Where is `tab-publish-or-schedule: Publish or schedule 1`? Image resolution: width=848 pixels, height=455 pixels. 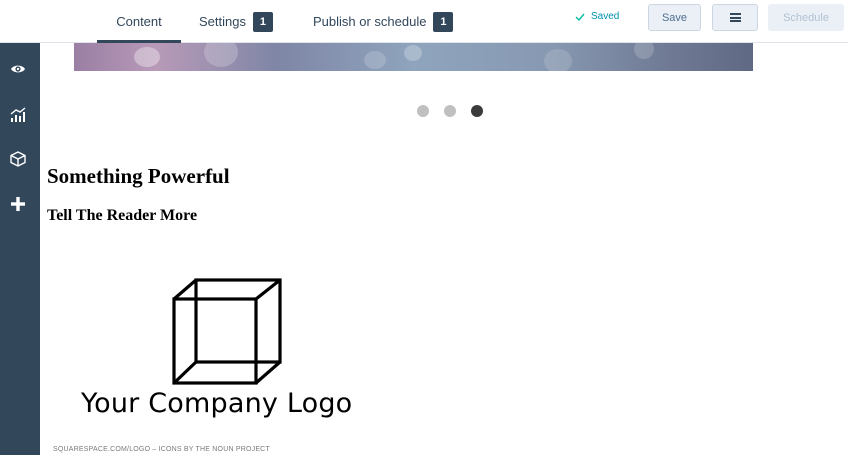
tab-publish-or-schedule: Publish or schedule 1 is located at coordinates (383, 21).